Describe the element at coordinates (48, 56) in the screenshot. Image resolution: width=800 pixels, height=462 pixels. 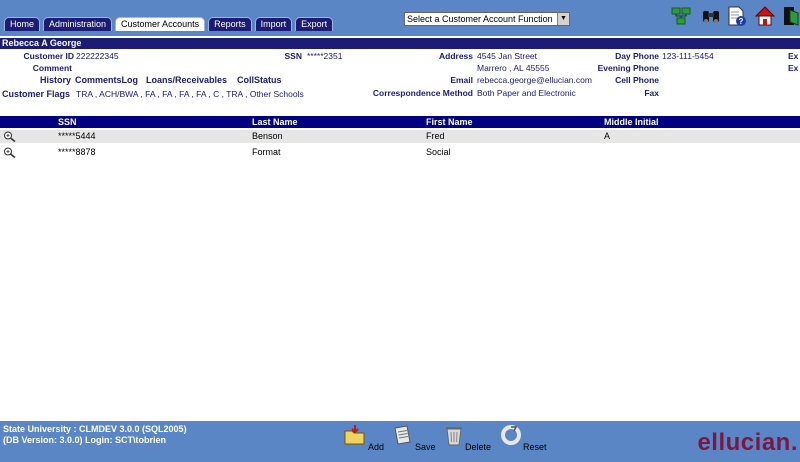
I see `customer-id-label: Customer ID` at that location.